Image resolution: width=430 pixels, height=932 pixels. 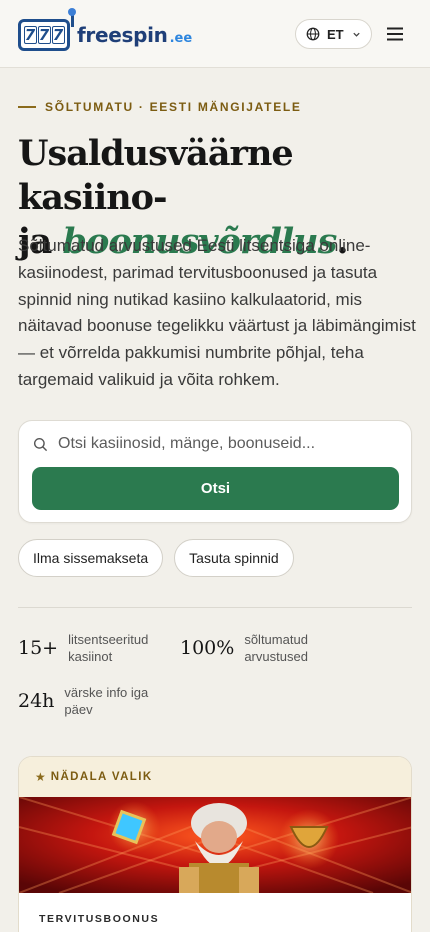 I want to click on star-icon: ★, so click(x=40, y=777).